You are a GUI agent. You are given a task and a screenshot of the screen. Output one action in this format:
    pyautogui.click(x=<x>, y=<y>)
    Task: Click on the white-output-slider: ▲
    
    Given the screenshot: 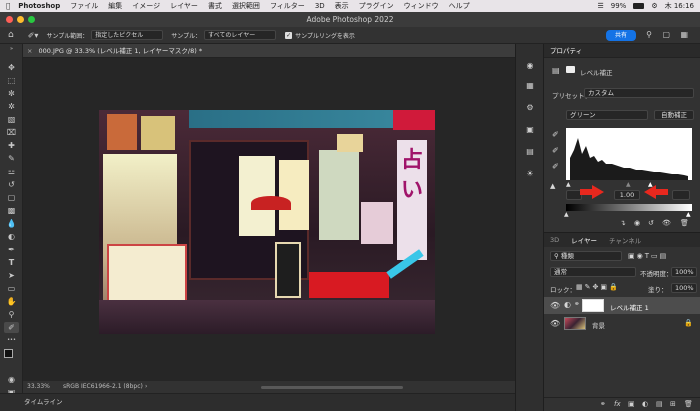 What is the action you would take?
    pyautogui.click(x=688, y=214)
    